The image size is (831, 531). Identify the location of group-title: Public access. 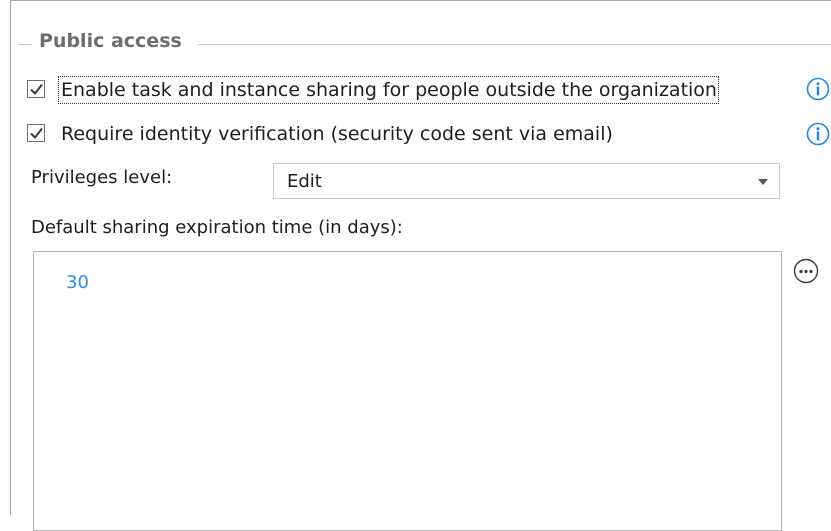
(110, 41).